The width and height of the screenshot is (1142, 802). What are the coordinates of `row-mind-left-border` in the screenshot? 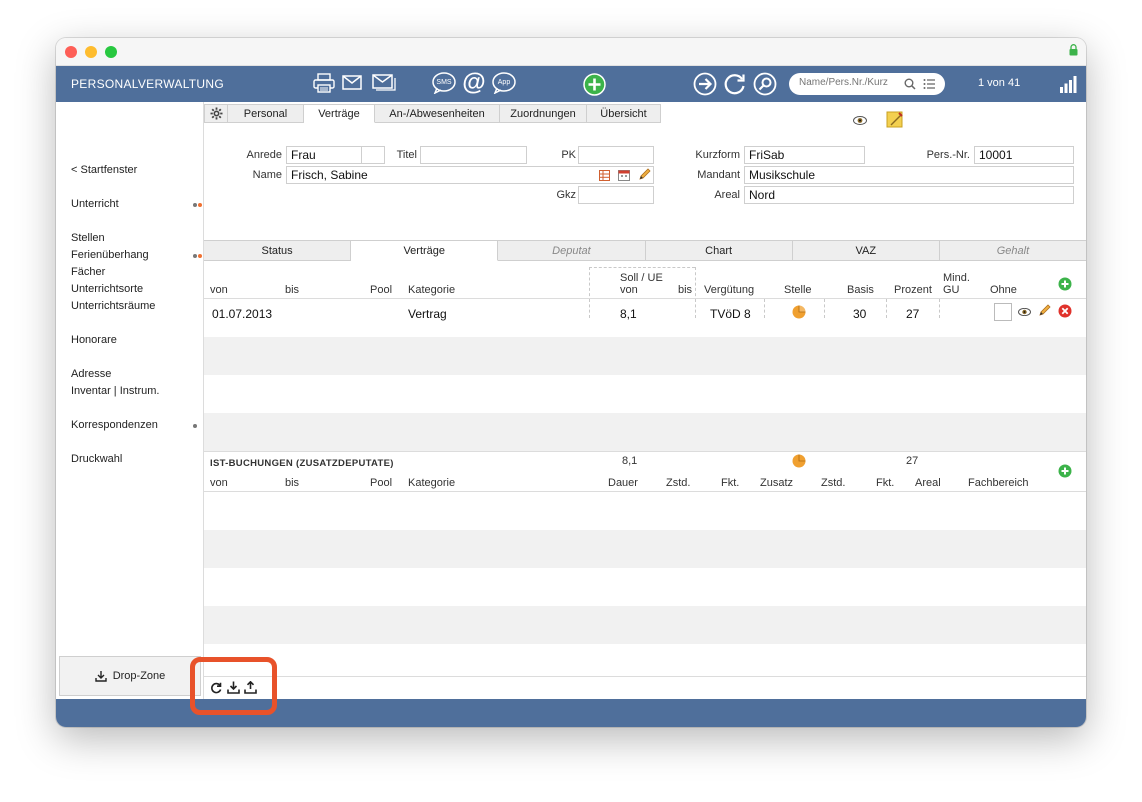 It's located at (939, 308).